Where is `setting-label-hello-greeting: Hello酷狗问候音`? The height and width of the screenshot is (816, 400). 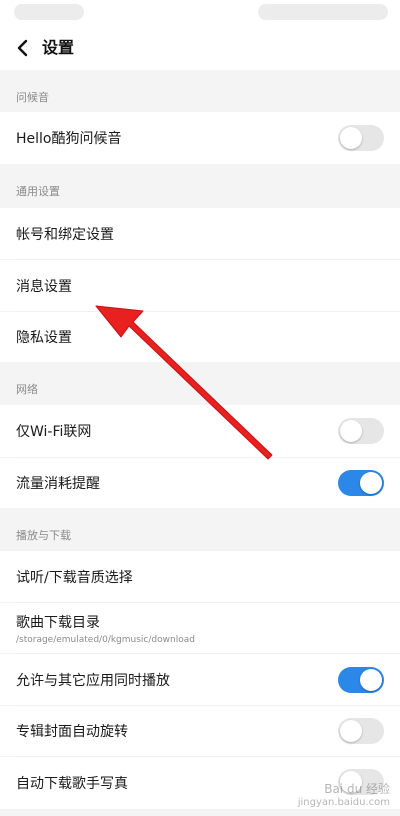 setting-label-hello-greeting: Hello酷狗问候音 is located at coordinates (69, 139).